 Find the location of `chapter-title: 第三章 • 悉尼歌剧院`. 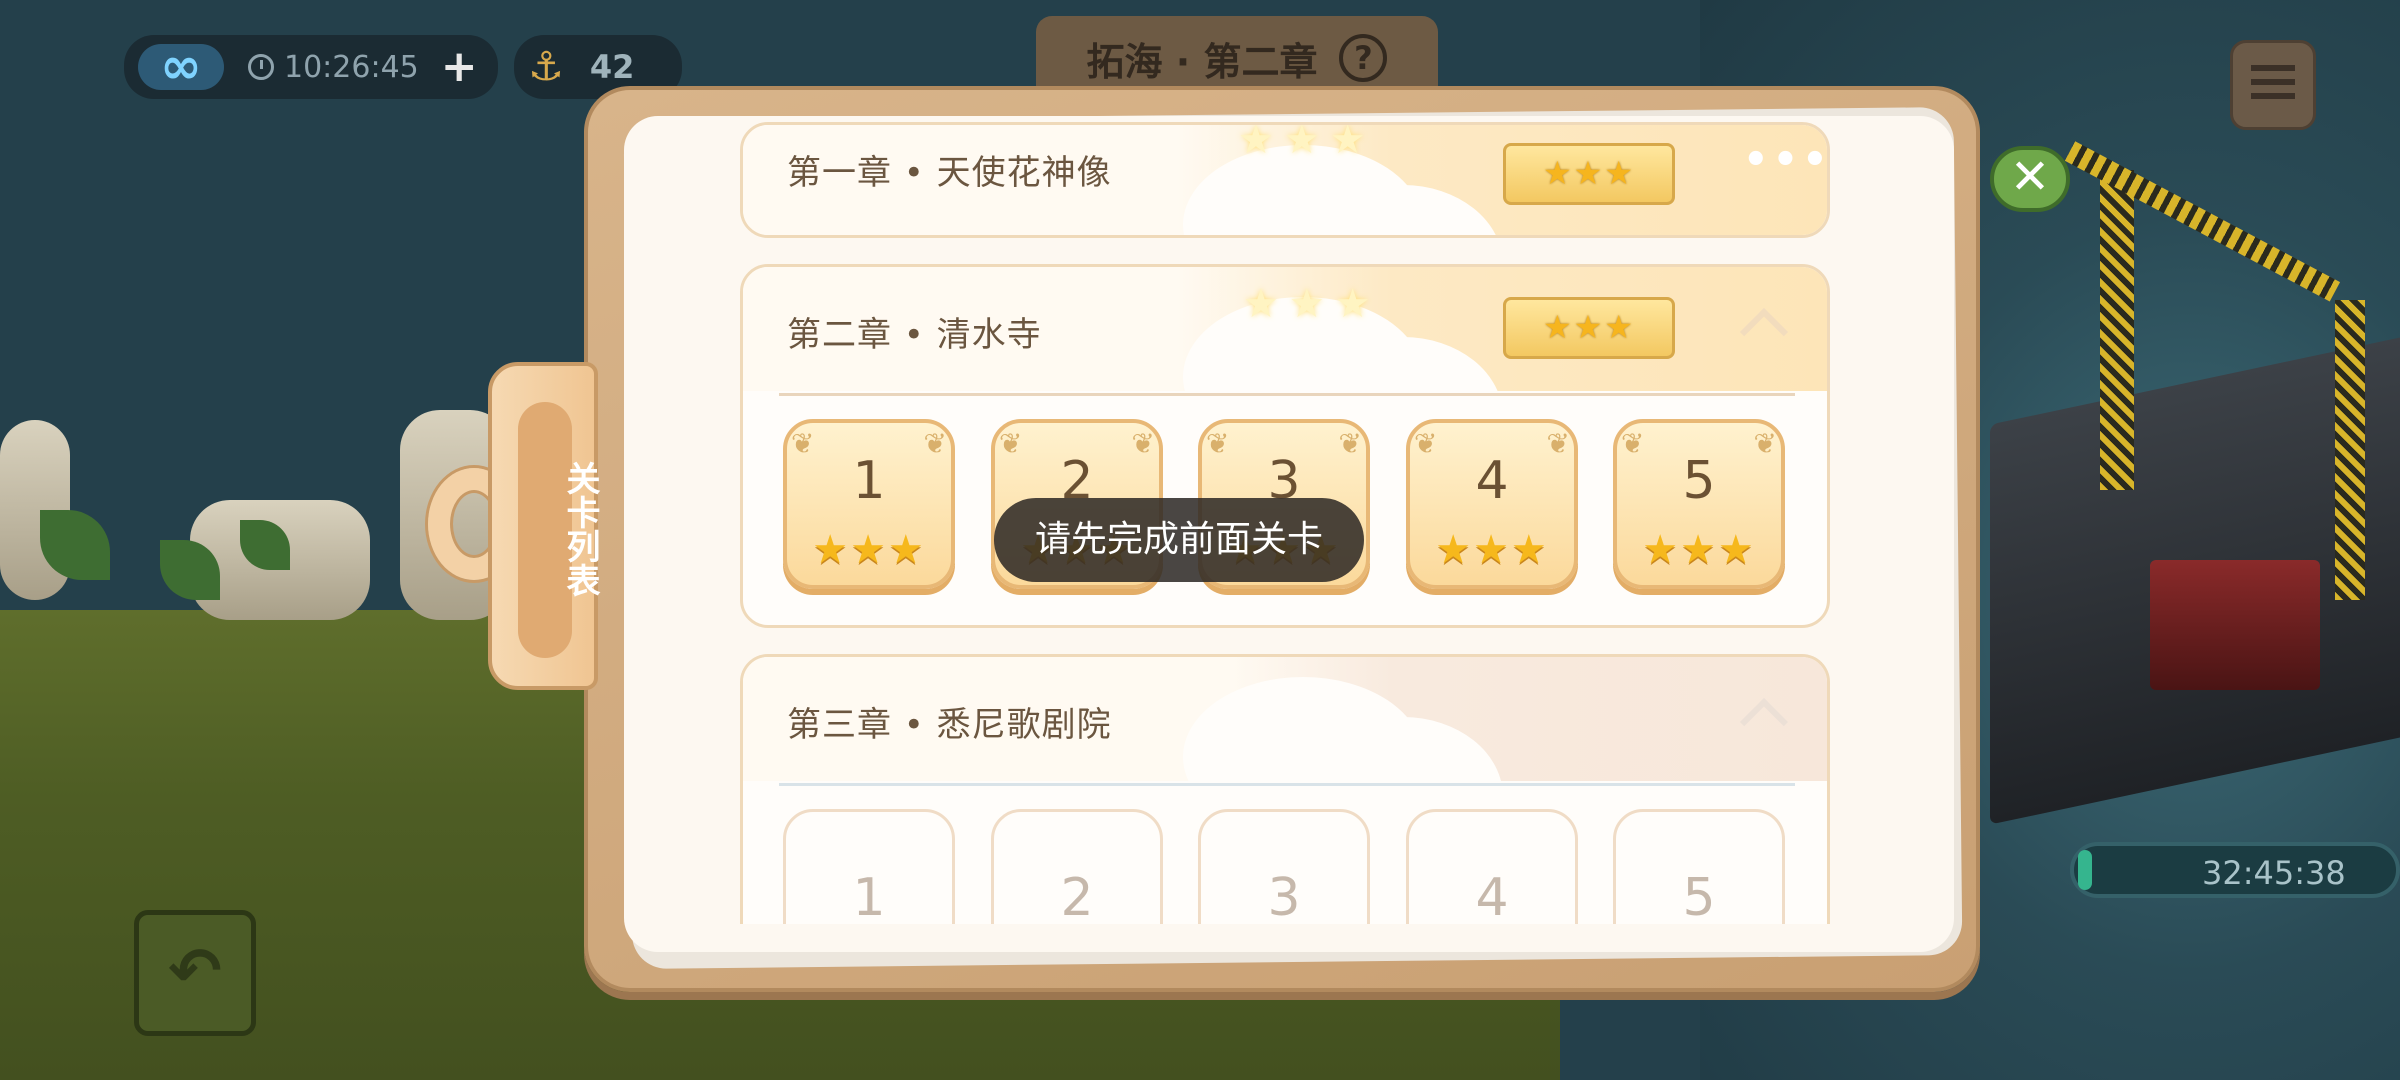

chapter-title: 第三章 • 悉尼歌剧院 is located at coordinates (949, 725).